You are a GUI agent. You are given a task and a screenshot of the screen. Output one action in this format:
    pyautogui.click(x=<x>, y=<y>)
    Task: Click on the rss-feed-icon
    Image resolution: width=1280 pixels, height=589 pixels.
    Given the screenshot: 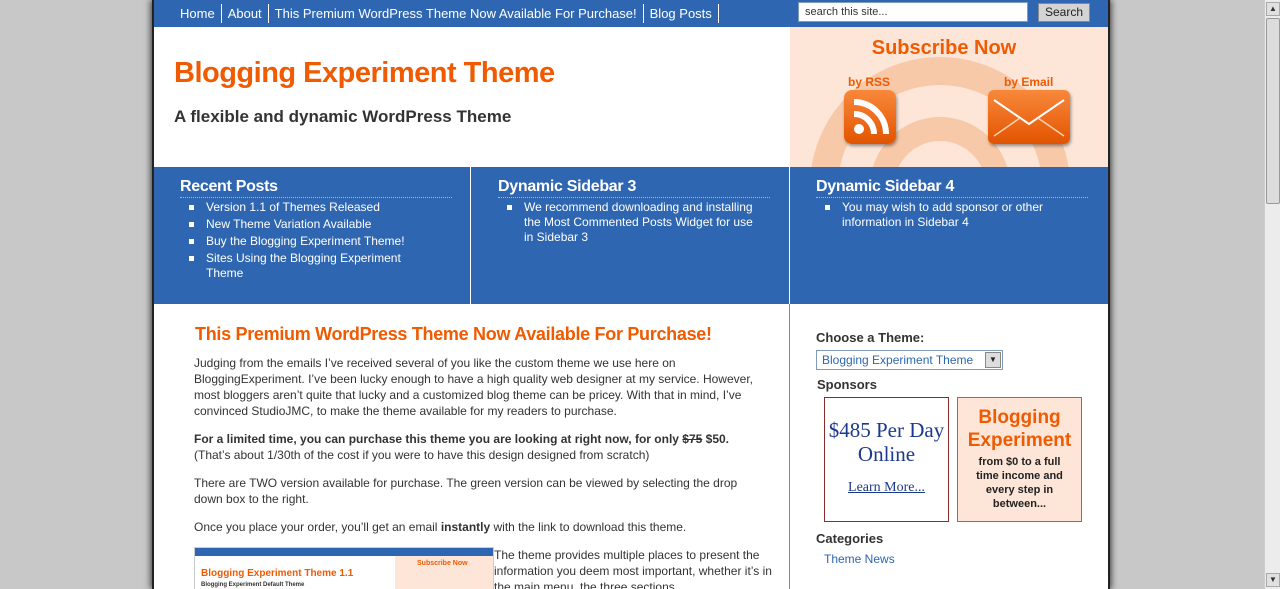 What is the action you would take?
    pyautogui.click(x=870, y=117)
    